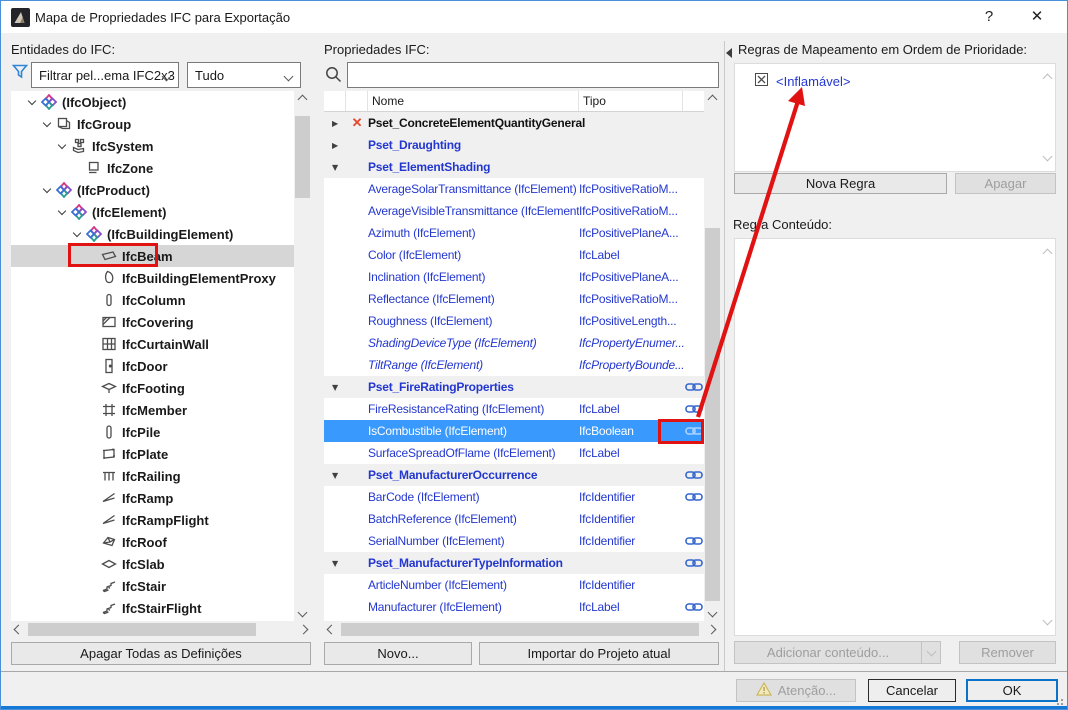  I want to click on tree-scroll-thumb, so click(302, 157).